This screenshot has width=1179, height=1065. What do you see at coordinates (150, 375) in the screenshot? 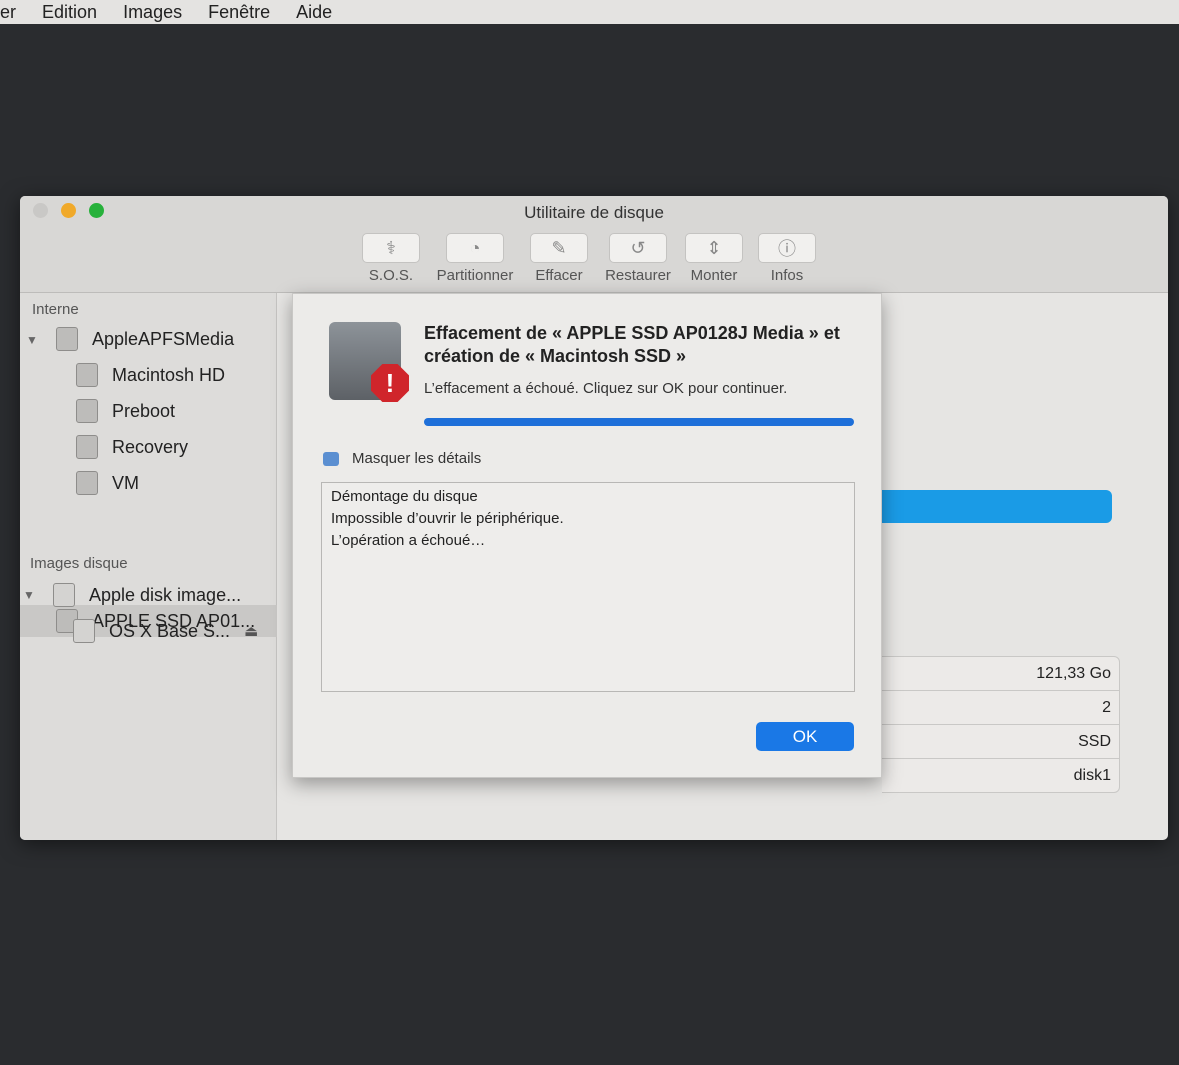
I see `sidebar-item-macintosh-hd: Macintosh HD` at bounding box center [150, 375].